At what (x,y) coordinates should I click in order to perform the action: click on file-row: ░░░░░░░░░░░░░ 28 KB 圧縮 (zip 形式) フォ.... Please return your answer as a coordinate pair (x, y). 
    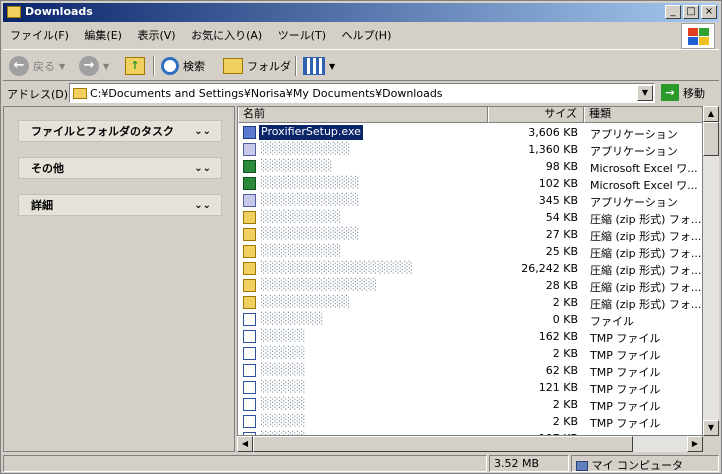
    Looking at the image, I should click on (470, 285).